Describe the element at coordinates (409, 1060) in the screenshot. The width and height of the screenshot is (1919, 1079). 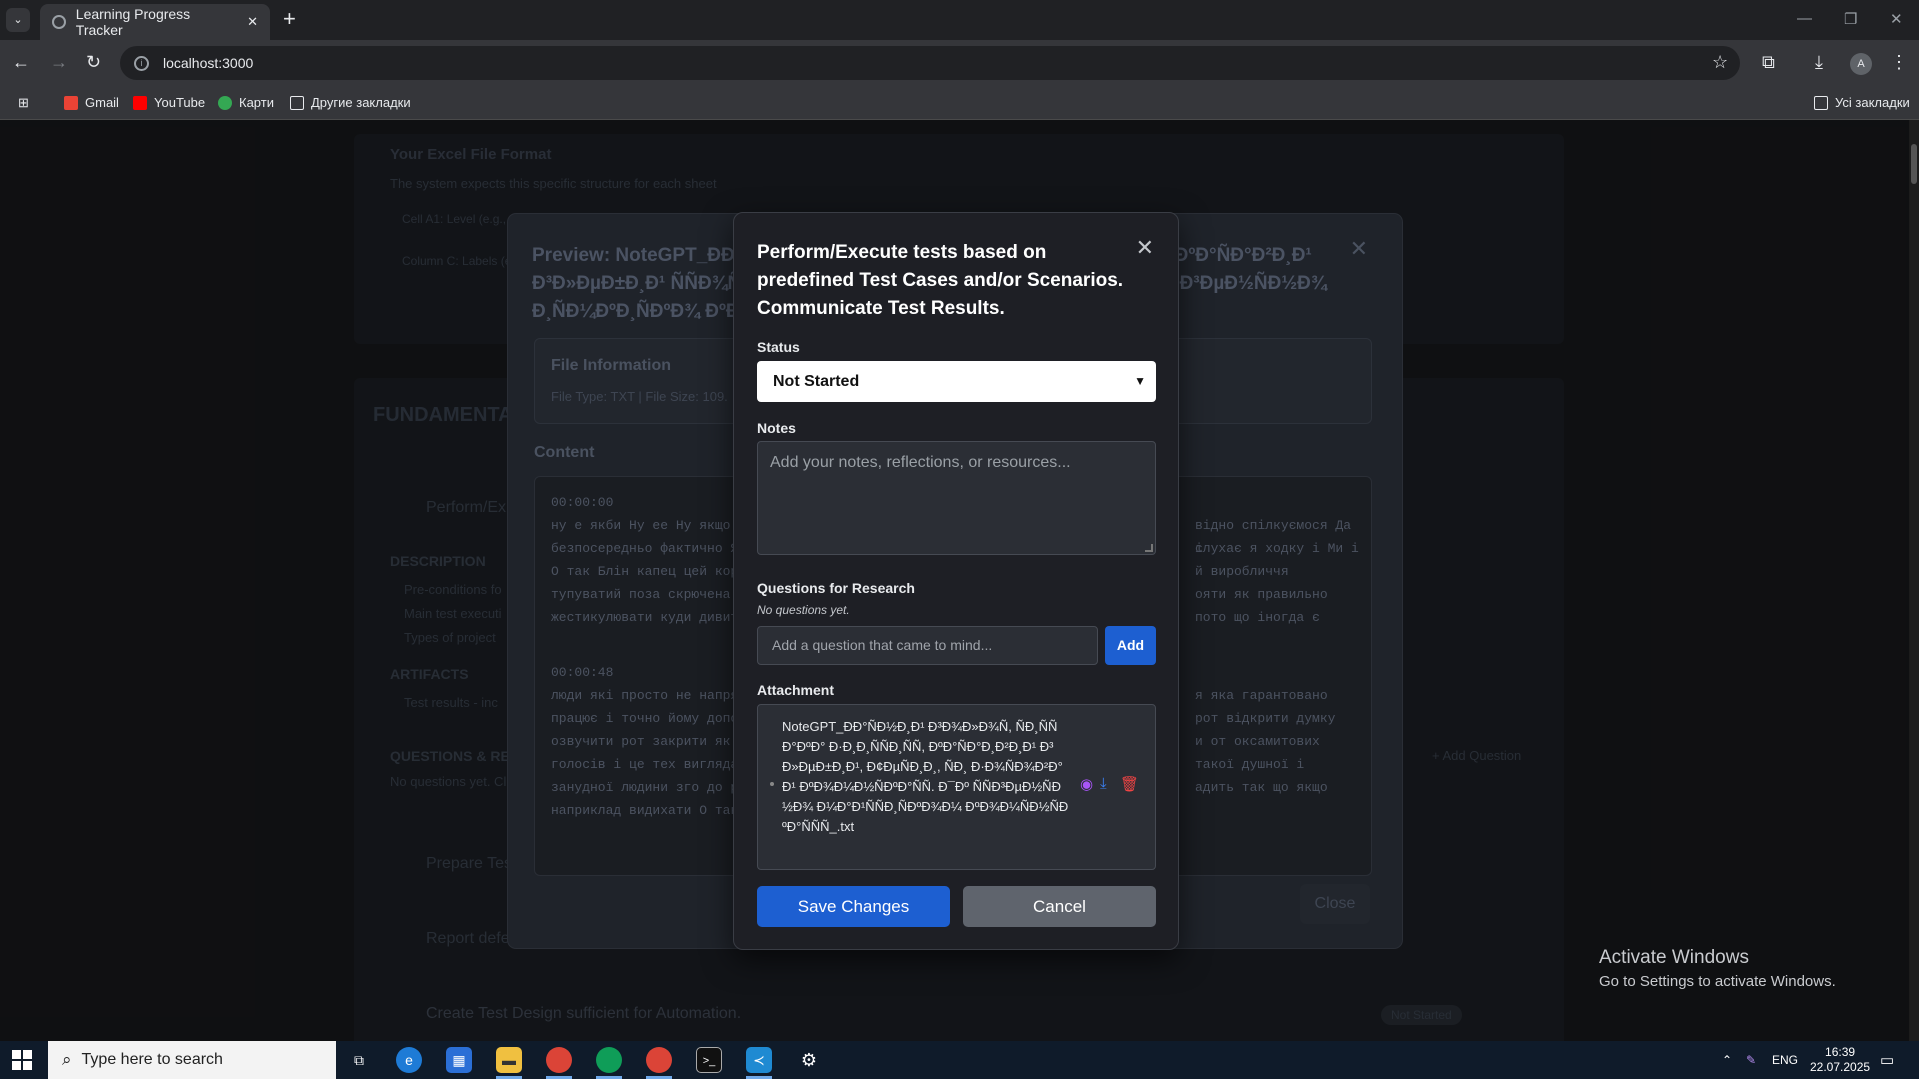
I see `edge-icon: e` at that location.